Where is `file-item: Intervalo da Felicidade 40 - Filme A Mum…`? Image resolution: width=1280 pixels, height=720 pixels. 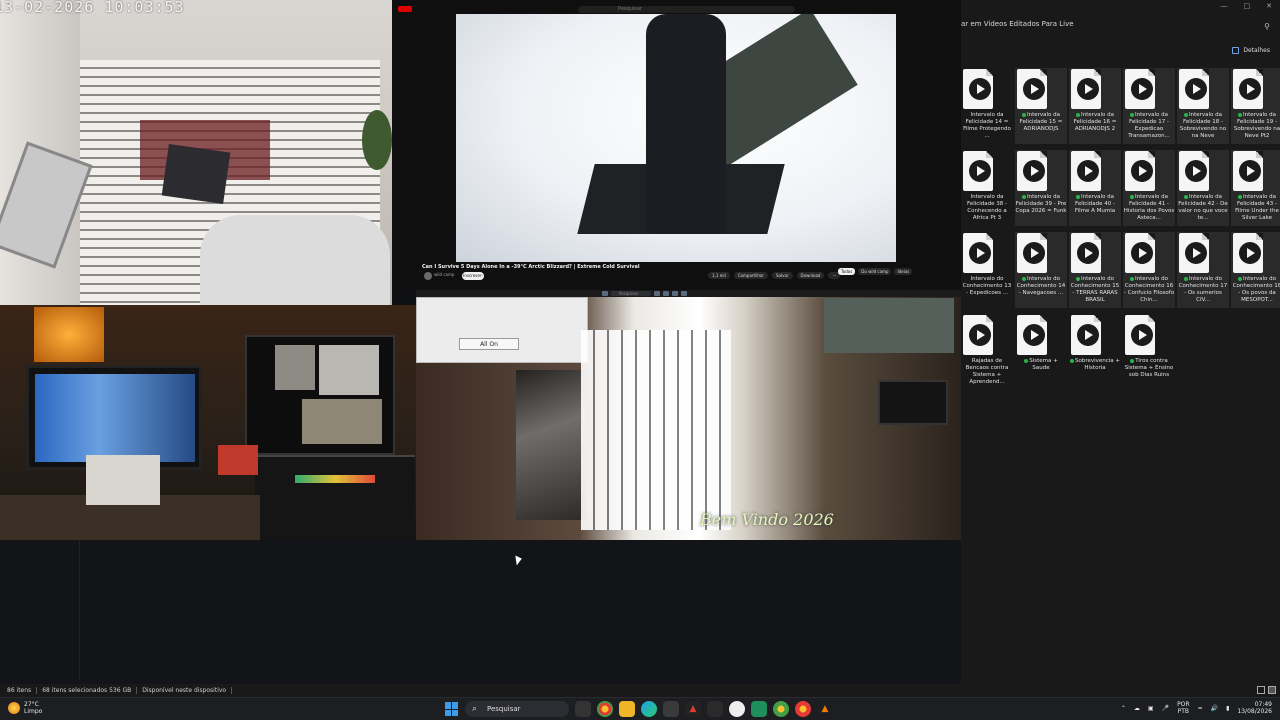
file-item: Intervalo da Felicidade 40 - Filme A Mum… is located at coordinates (1095, 188).